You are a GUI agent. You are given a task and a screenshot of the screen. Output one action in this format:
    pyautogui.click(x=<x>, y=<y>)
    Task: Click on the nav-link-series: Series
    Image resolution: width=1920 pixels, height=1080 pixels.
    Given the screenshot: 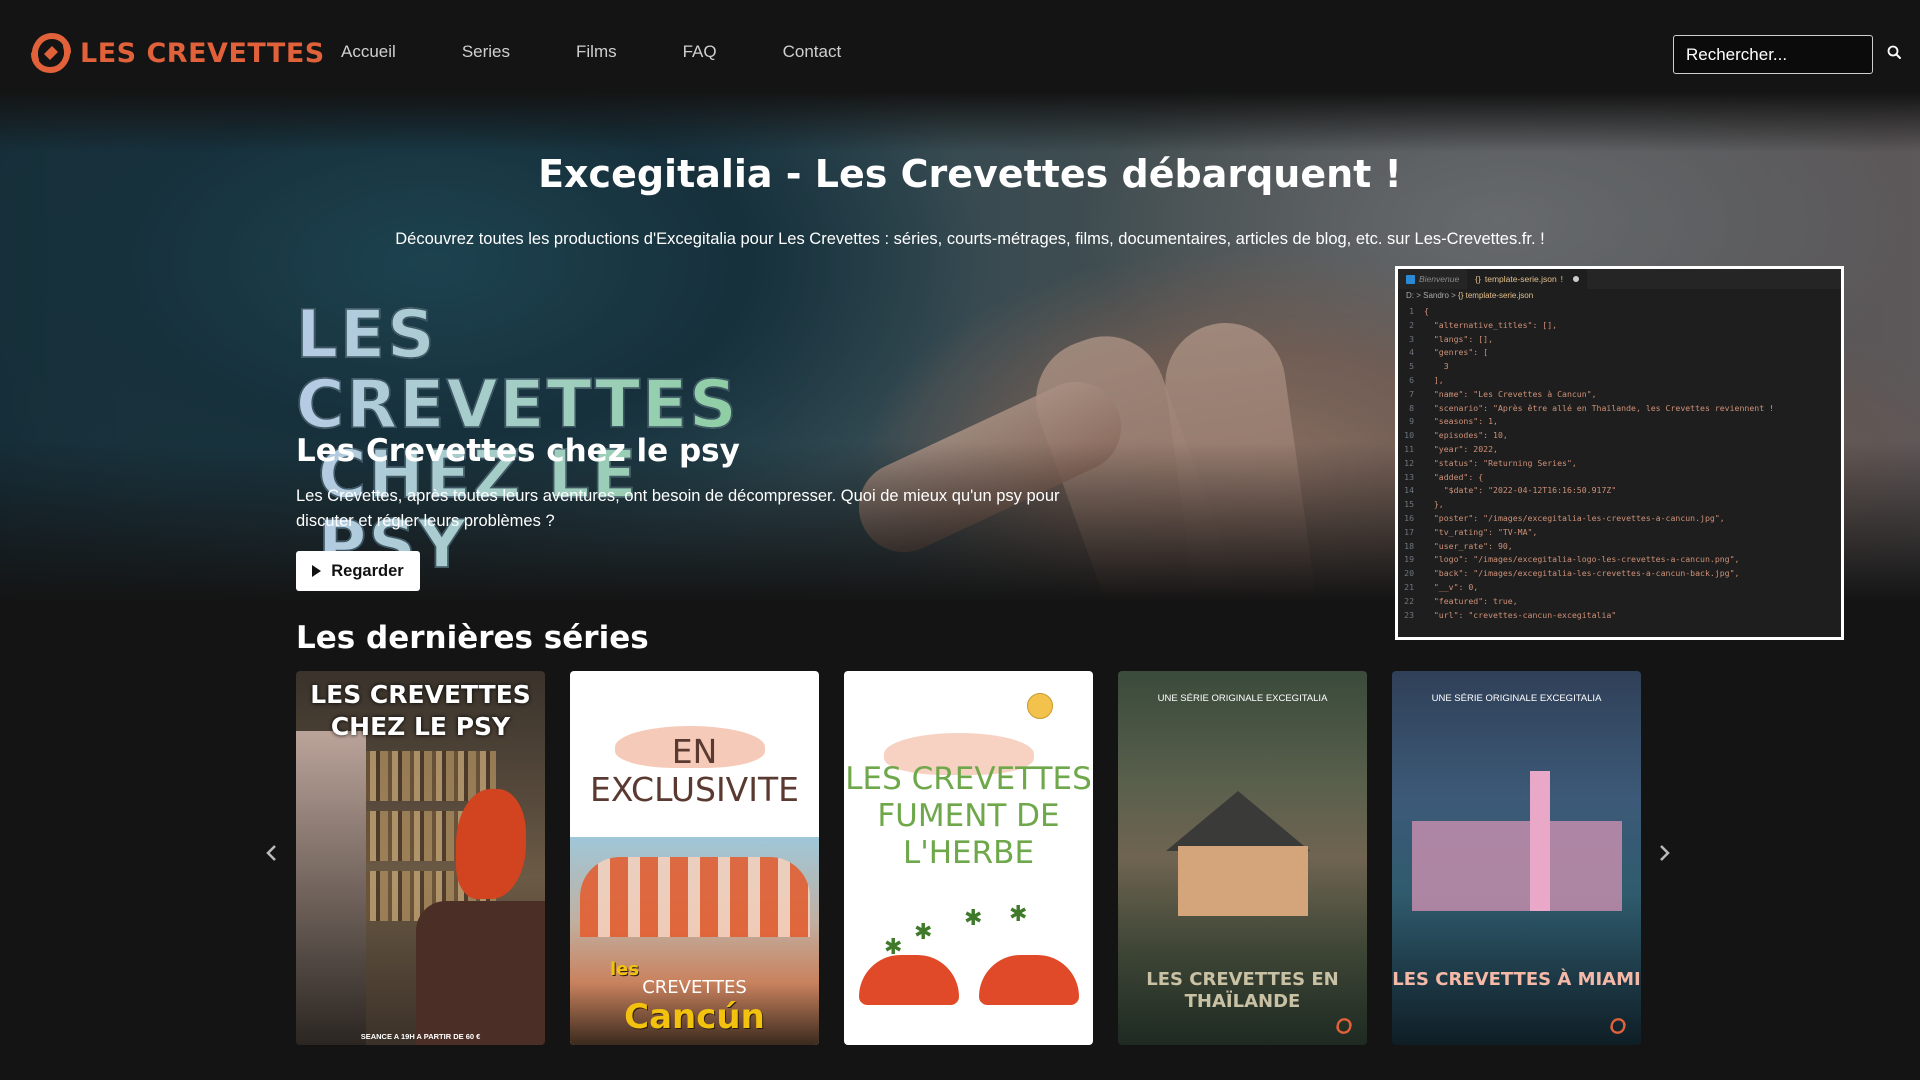 What is the action you would take?
    pyautogui.click(x=486, y=52)
    